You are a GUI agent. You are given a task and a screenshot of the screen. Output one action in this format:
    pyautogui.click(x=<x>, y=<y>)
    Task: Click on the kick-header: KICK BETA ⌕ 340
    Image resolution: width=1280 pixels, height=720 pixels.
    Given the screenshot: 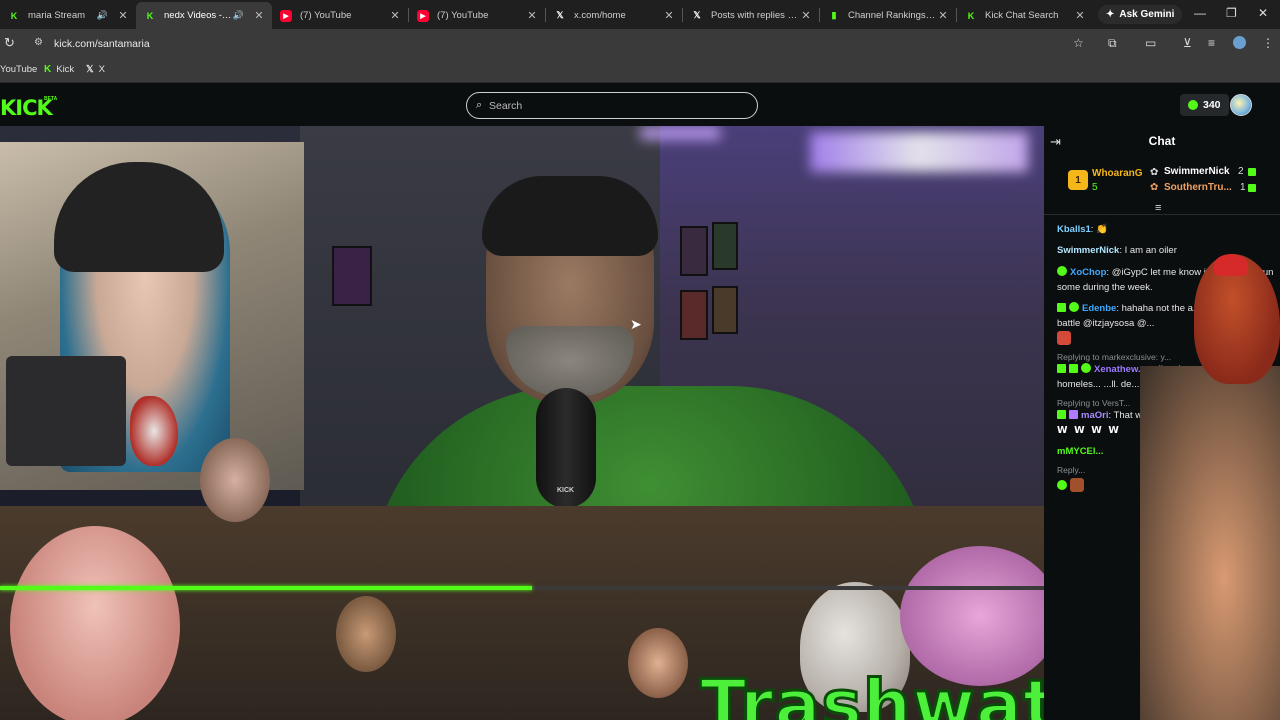 What is the action you would take?
    pyautogui.click(x=640, y=105)
    